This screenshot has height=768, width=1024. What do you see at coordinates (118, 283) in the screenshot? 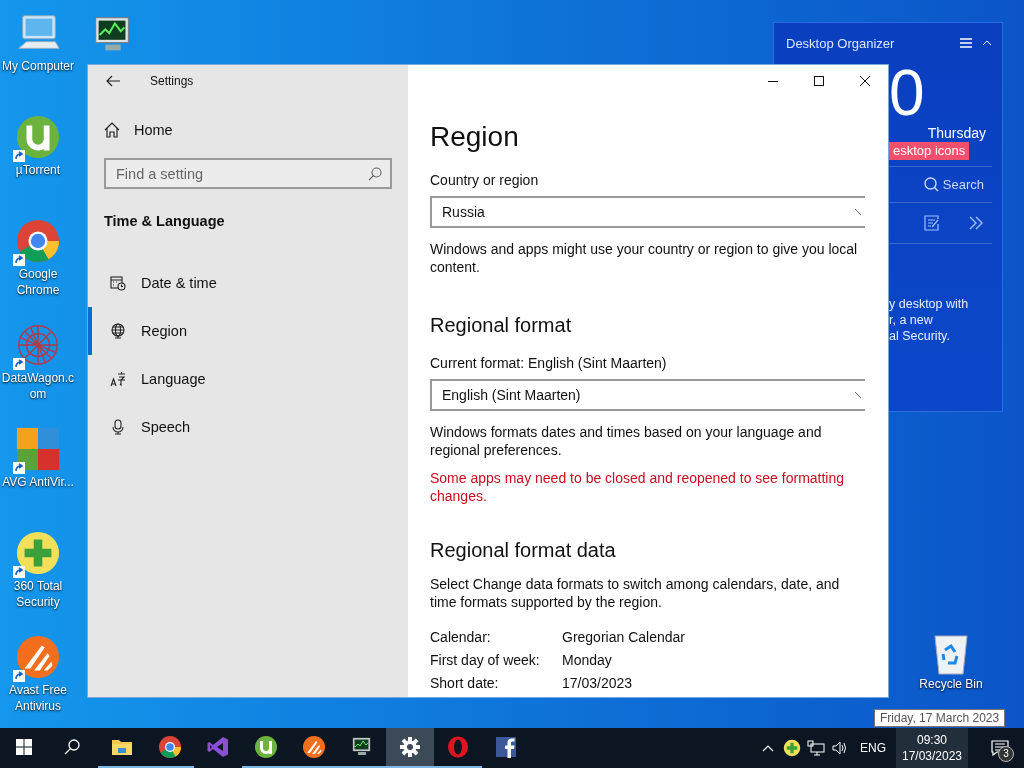
I see `calendar-clock-icon` at bounding box center [118, 283].